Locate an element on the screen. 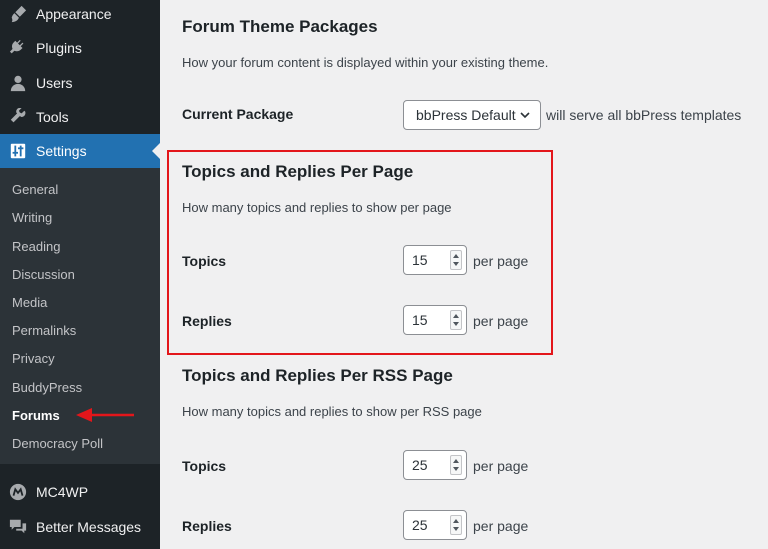  chevron-down-icon is located at coordinates (525, 115).